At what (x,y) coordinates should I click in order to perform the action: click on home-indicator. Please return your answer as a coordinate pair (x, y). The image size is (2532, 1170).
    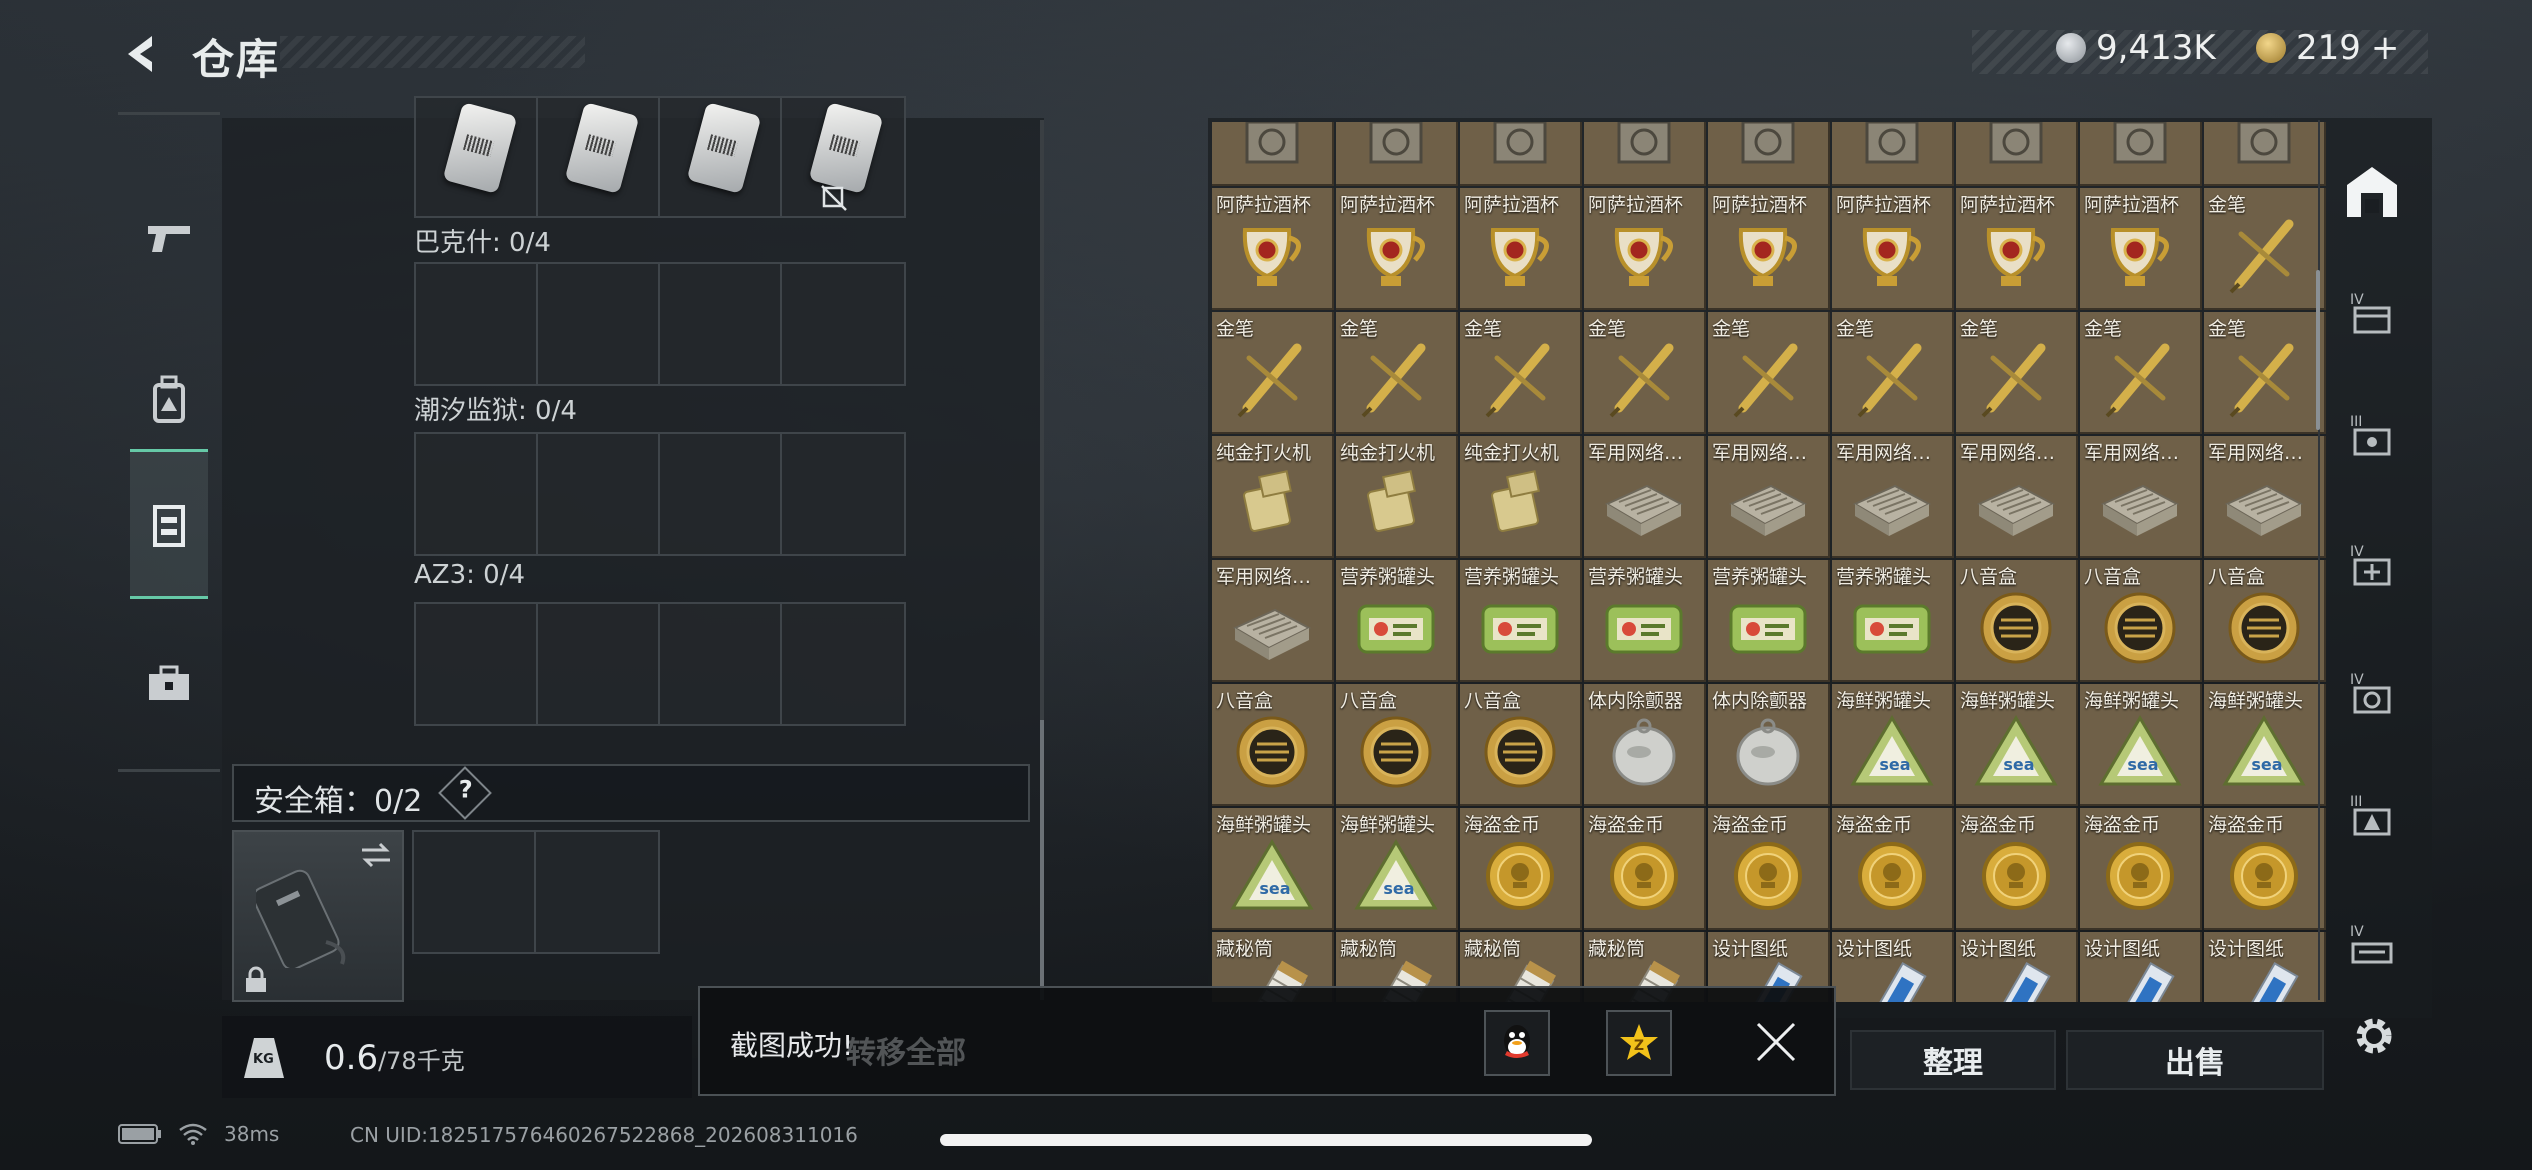
    Looking at the image, I should click on (1266, 1140).